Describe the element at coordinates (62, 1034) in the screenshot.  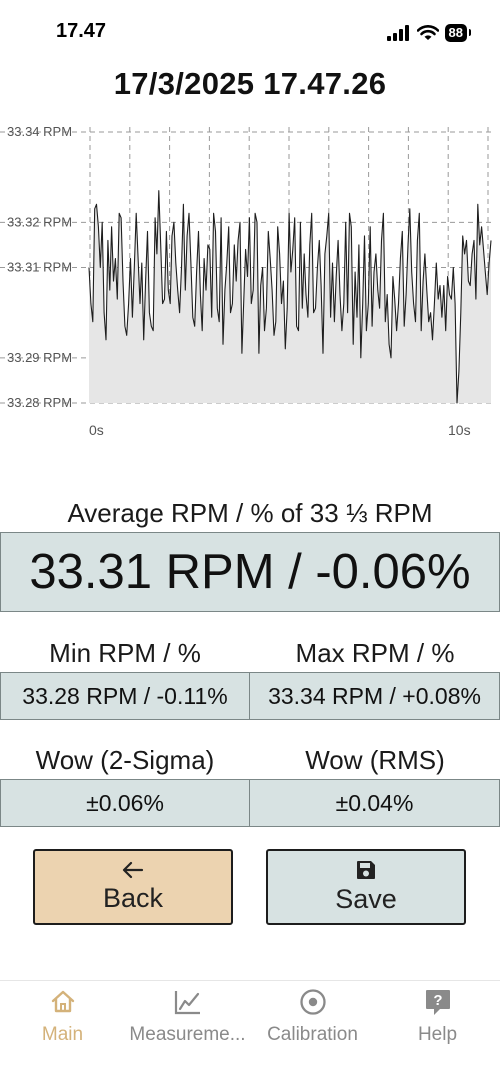
I see `tab-main-label: Main` at that location.